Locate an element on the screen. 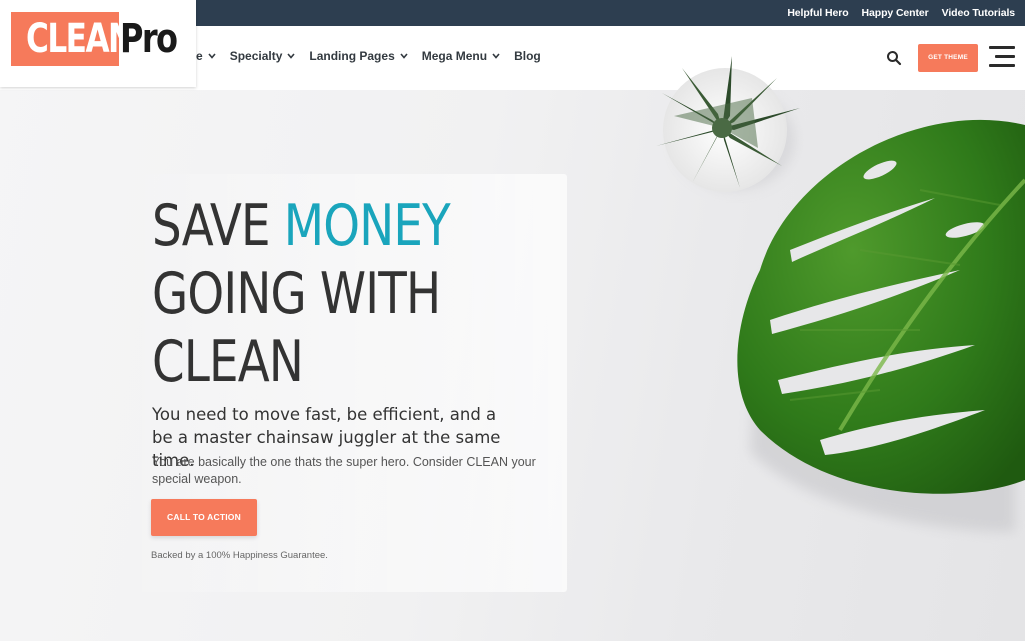 Image resolution: width=1025 pixels, height=641 pixels. headline-line-3: CLEAN is located at coordinates (228, 362).